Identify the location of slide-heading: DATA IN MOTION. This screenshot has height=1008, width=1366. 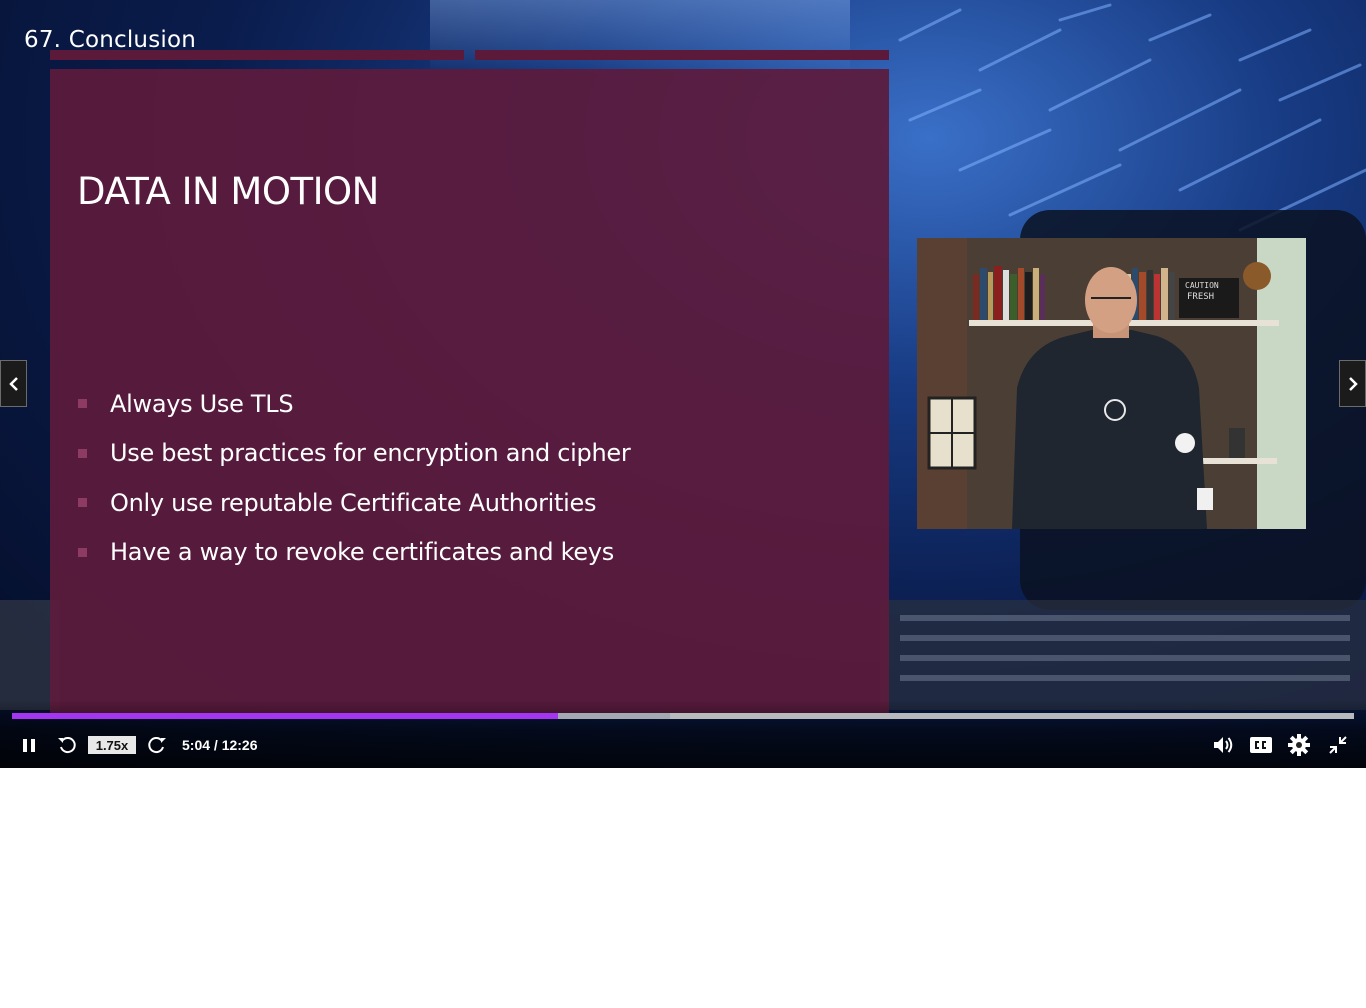
(228, 191).